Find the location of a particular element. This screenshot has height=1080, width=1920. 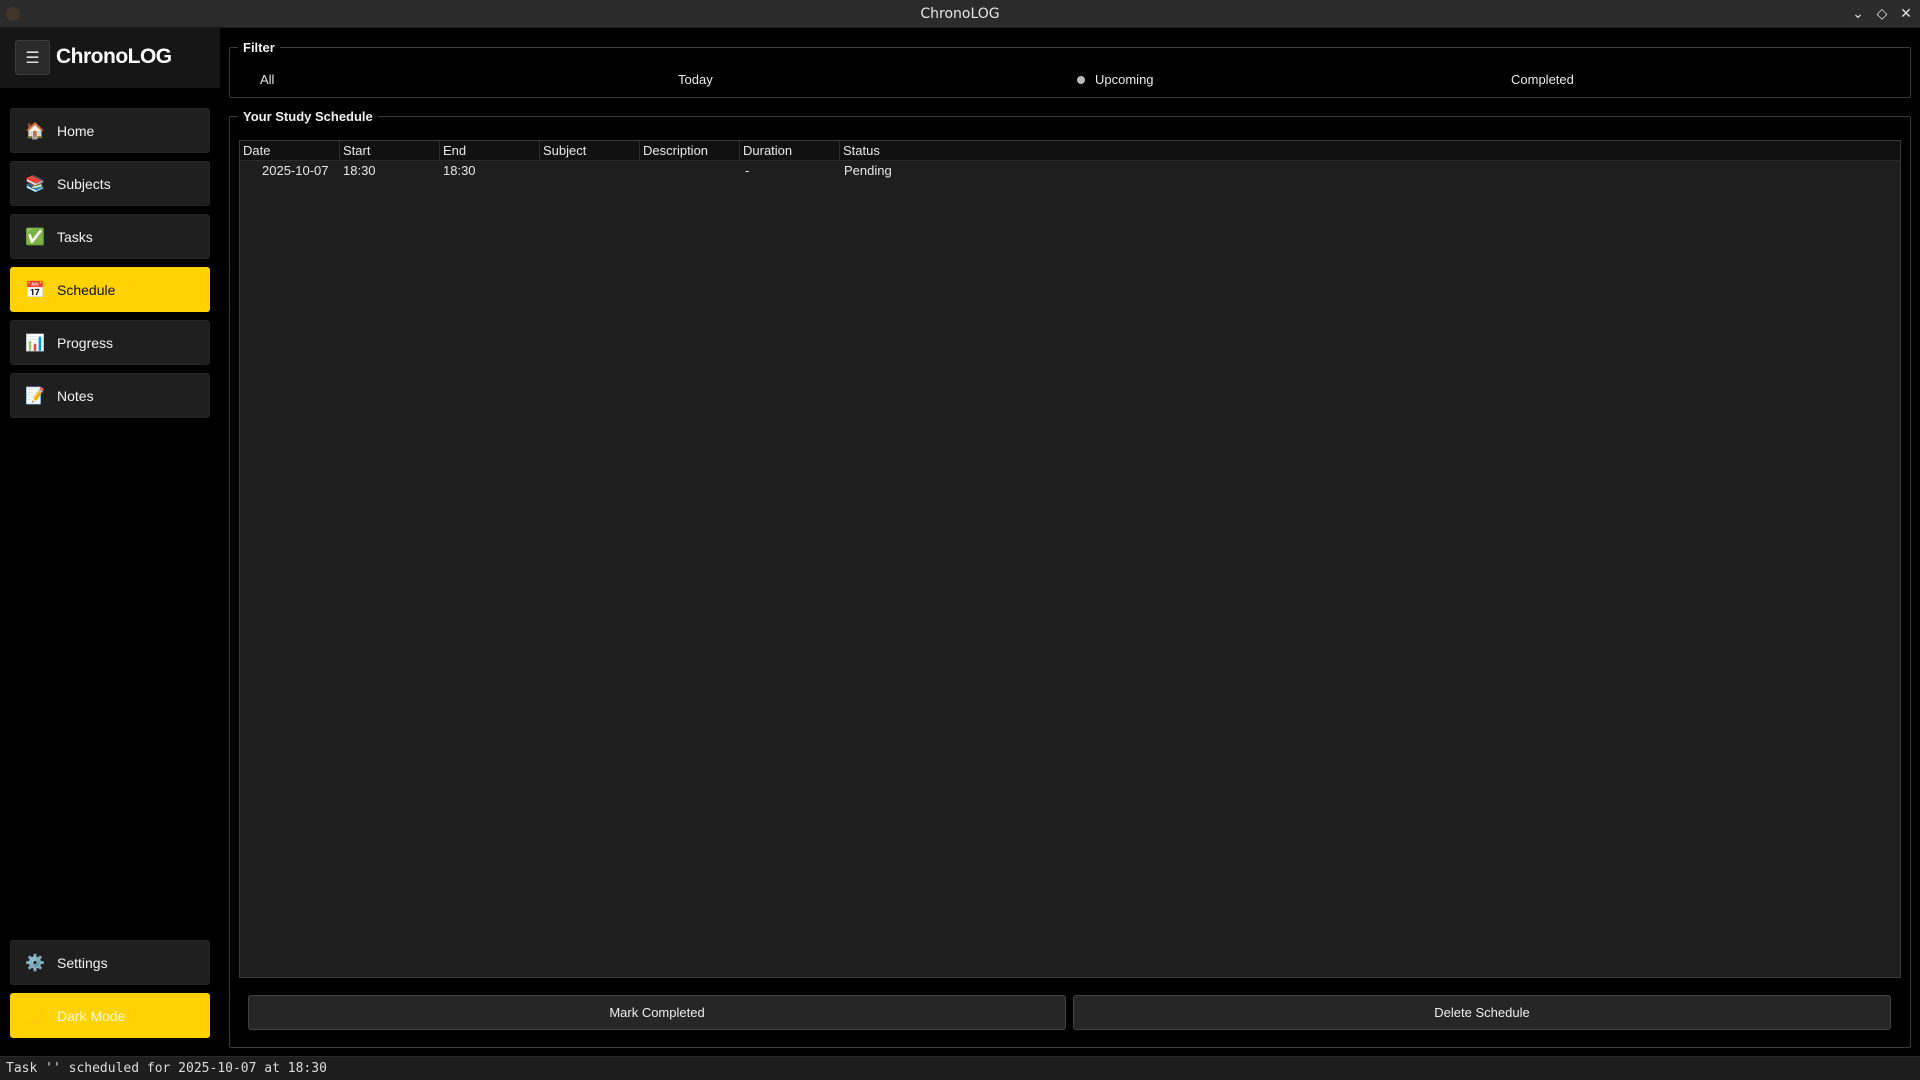

sidebar-item-schedule: 📅 Schedule is located at coordinates (110, 289).